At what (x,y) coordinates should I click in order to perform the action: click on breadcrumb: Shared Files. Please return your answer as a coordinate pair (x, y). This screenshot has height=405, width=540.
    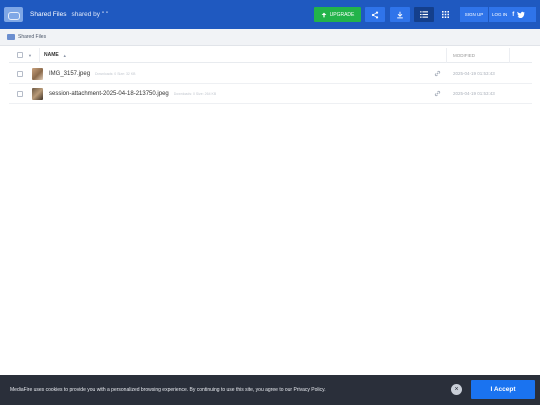
    Looking at the image, I should click on (270, 37).